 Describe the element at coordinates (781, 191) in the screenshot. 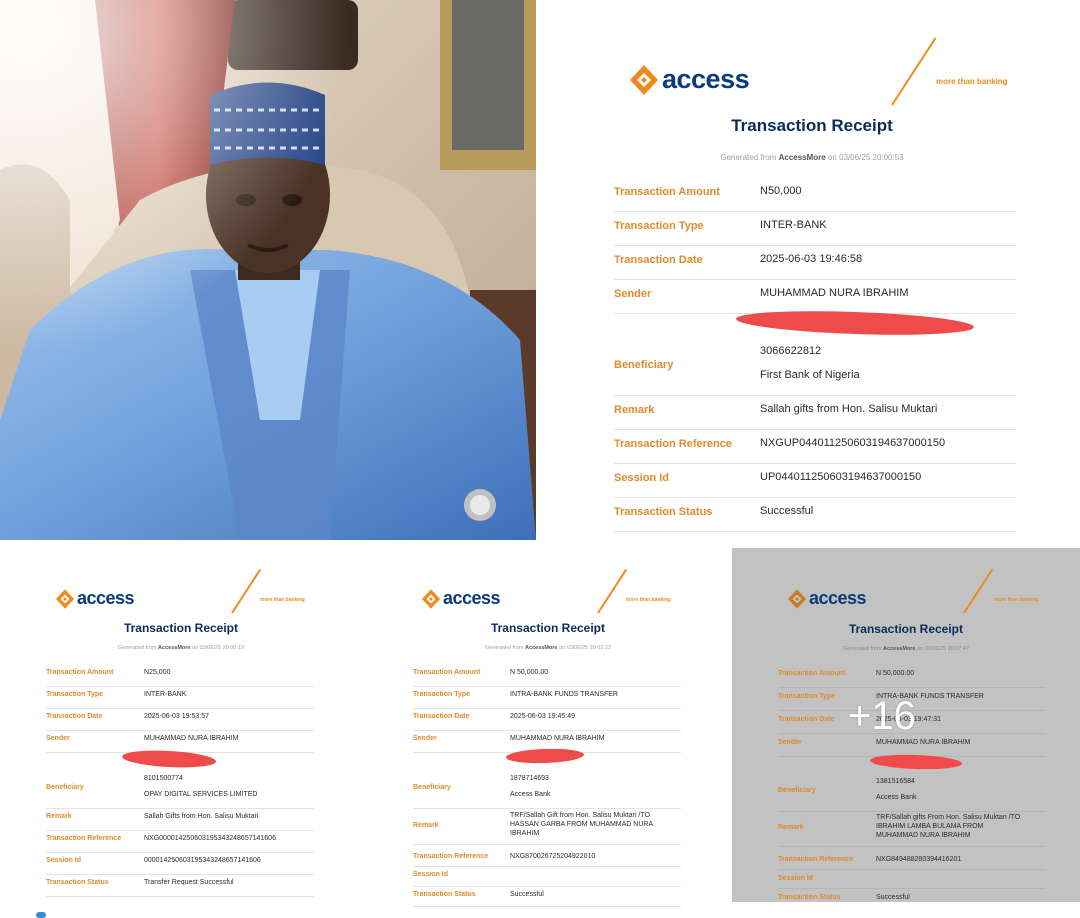

I see `row-value: N50,000` at that location.